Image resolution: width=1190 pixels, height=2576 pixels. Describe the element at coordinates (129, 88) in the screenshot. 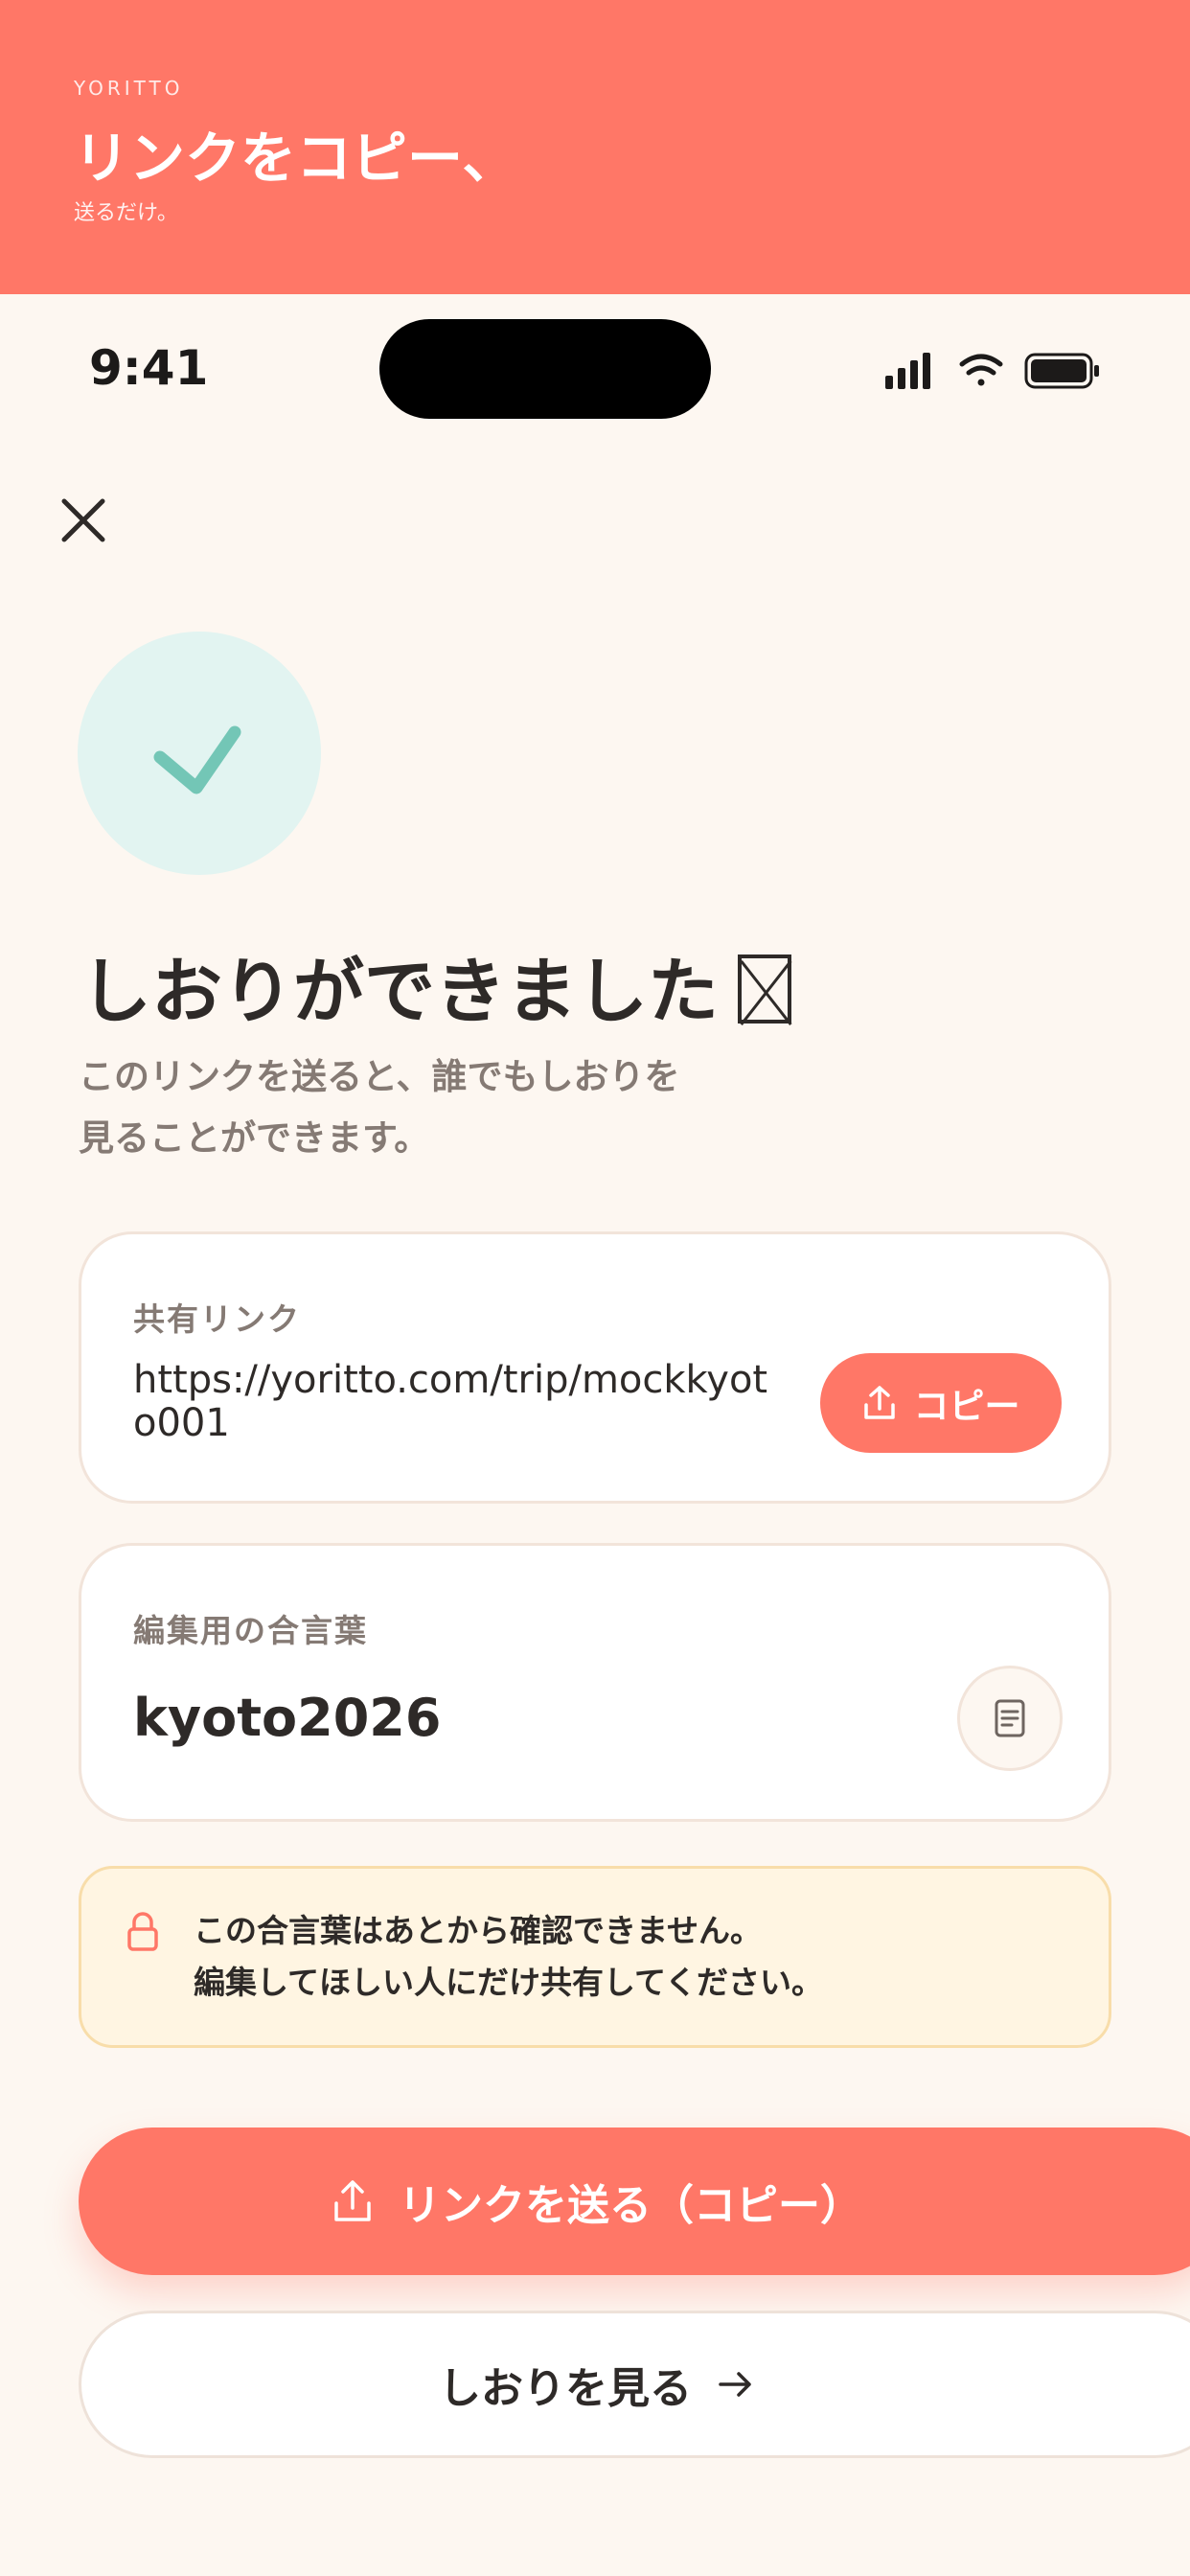

I see `banner-brand: YORITTO` at that location.